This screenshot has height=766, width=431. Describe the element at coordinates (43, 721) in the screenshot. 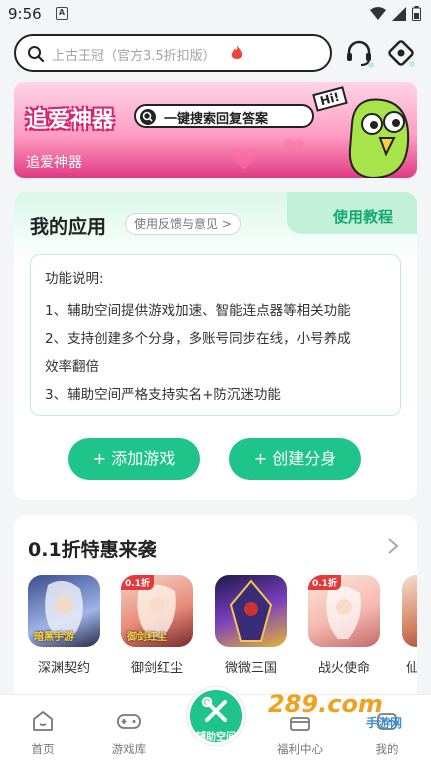

I see `home-icon` at that location.